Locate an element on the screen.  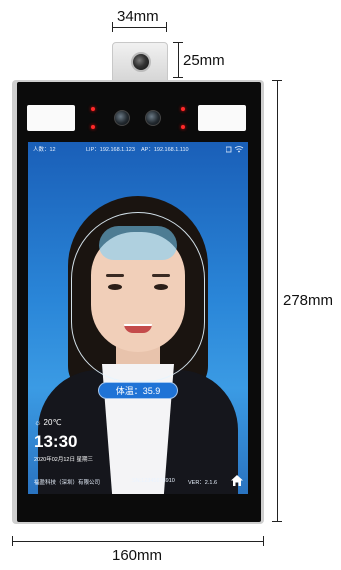
width-dimension-line is located at coordinates (138, 541).